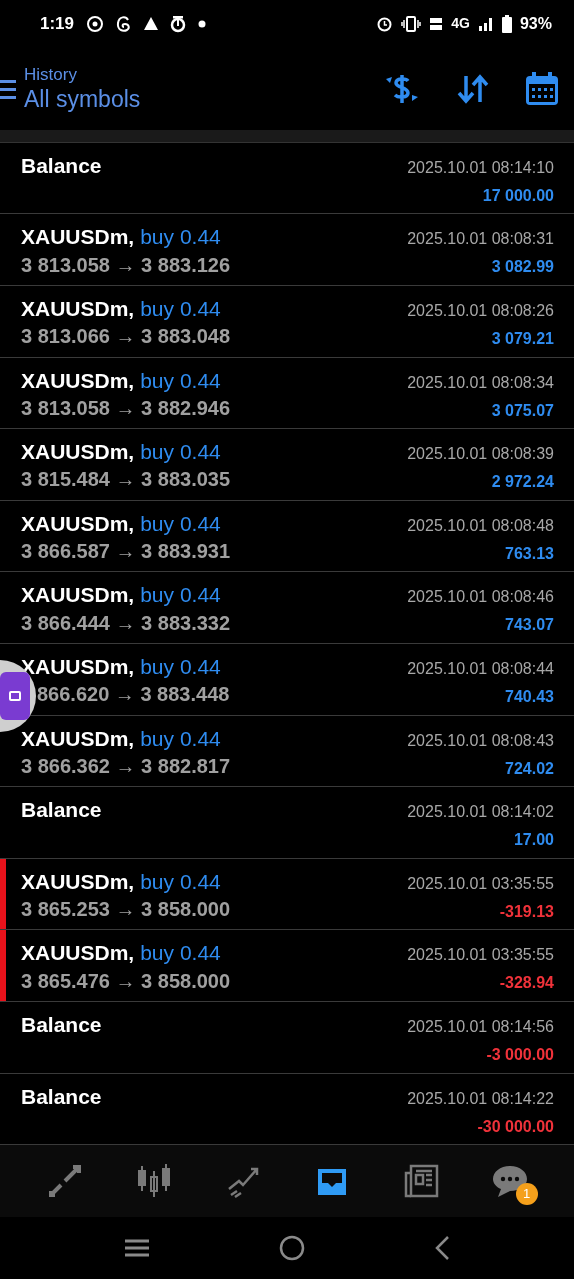 The image size is (574, 1279). Describe the element at coordinates (82, 99) in the screenshot. I see `header-title: All symbols` at that location.